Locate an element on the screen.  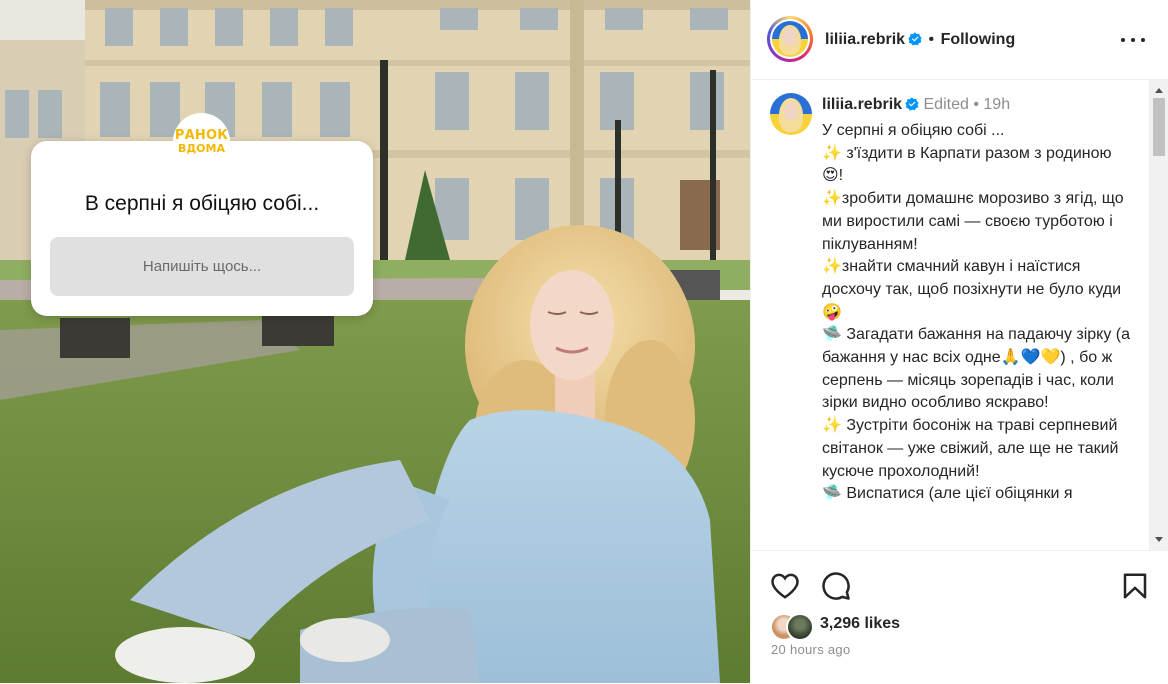
post-header: liliia.rebrik • Following is located at coordinates (959, 40).